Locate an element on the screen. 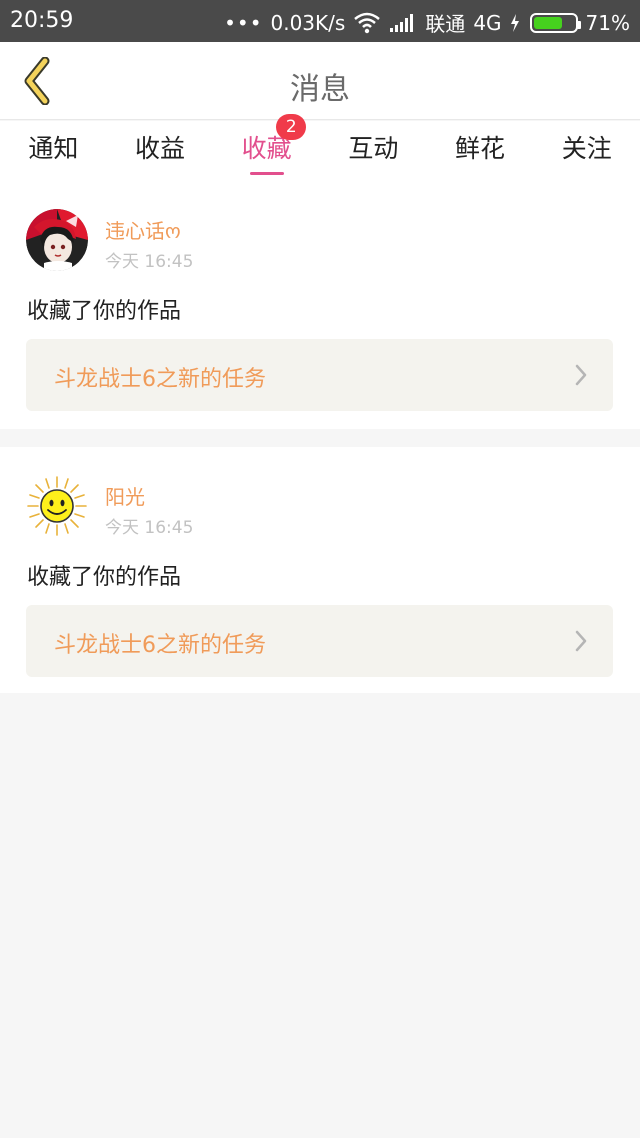  tab-label: 通知 is located at coordinates (53, 148).